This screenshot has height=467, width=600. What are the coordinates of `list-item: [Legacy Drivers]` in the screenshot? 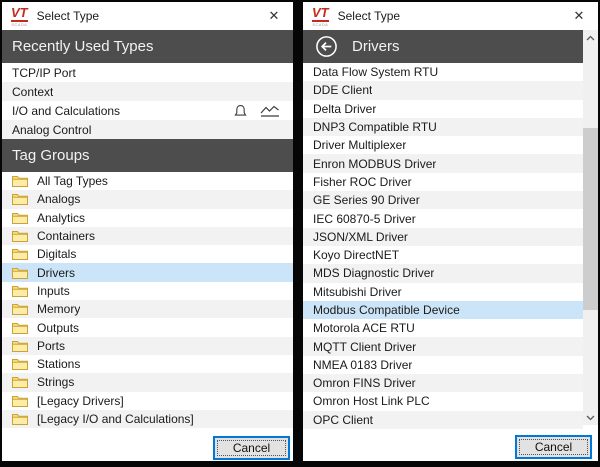 It's located at (147, 400).